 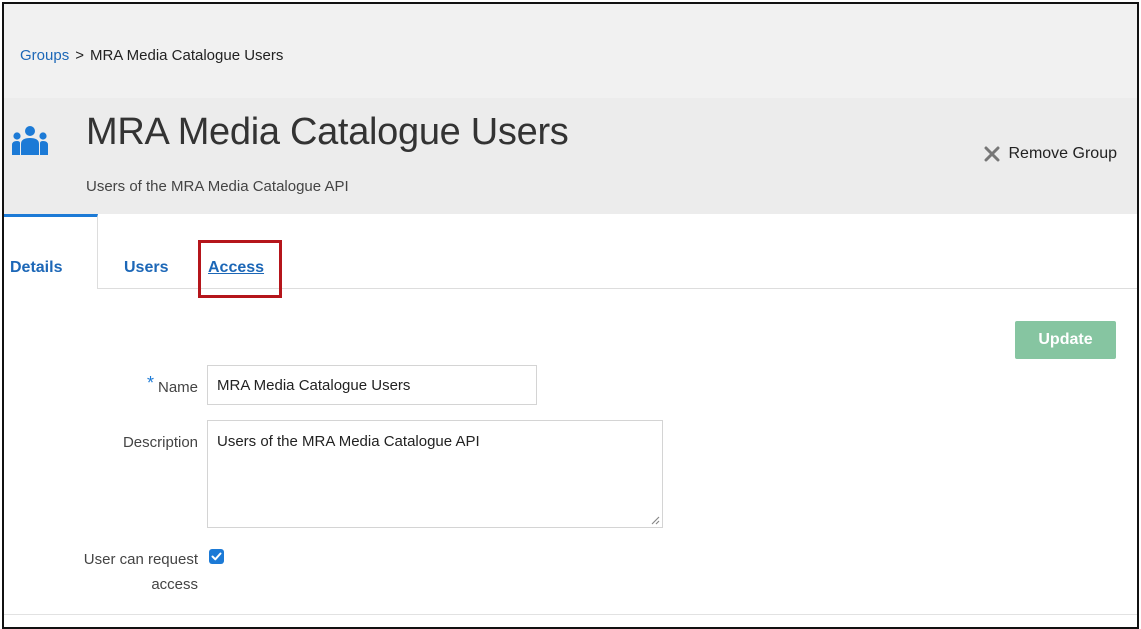 I want to click on request-access-label: User can request access, so click(x=108, y=572).